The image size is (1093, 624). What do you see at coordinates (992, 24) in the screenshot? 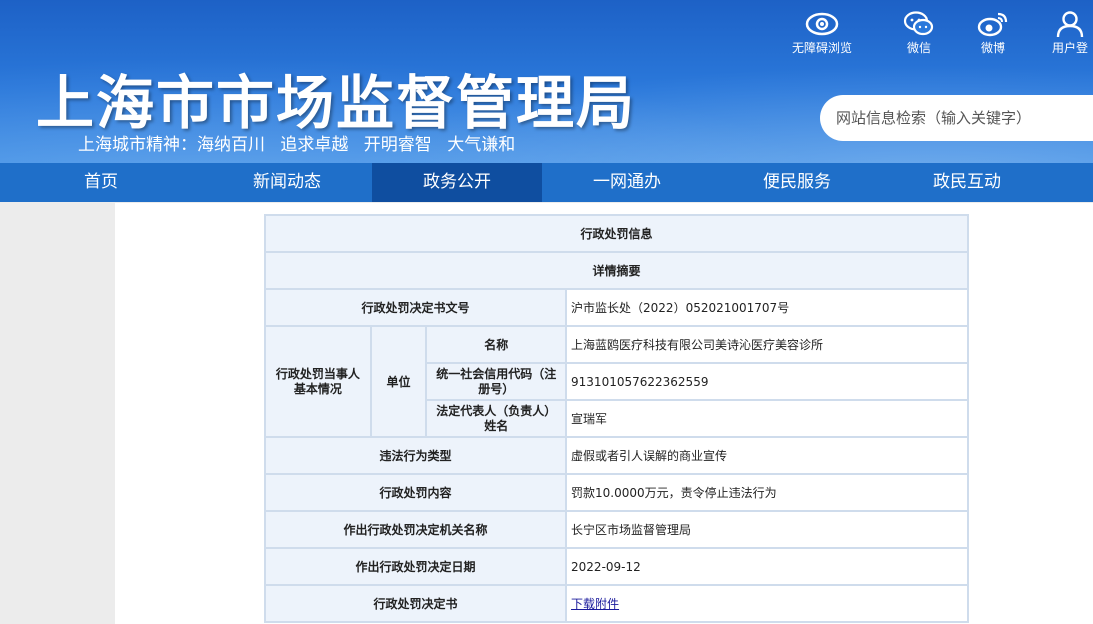
I see `weibo-icon` at bounding box center [992, 24].